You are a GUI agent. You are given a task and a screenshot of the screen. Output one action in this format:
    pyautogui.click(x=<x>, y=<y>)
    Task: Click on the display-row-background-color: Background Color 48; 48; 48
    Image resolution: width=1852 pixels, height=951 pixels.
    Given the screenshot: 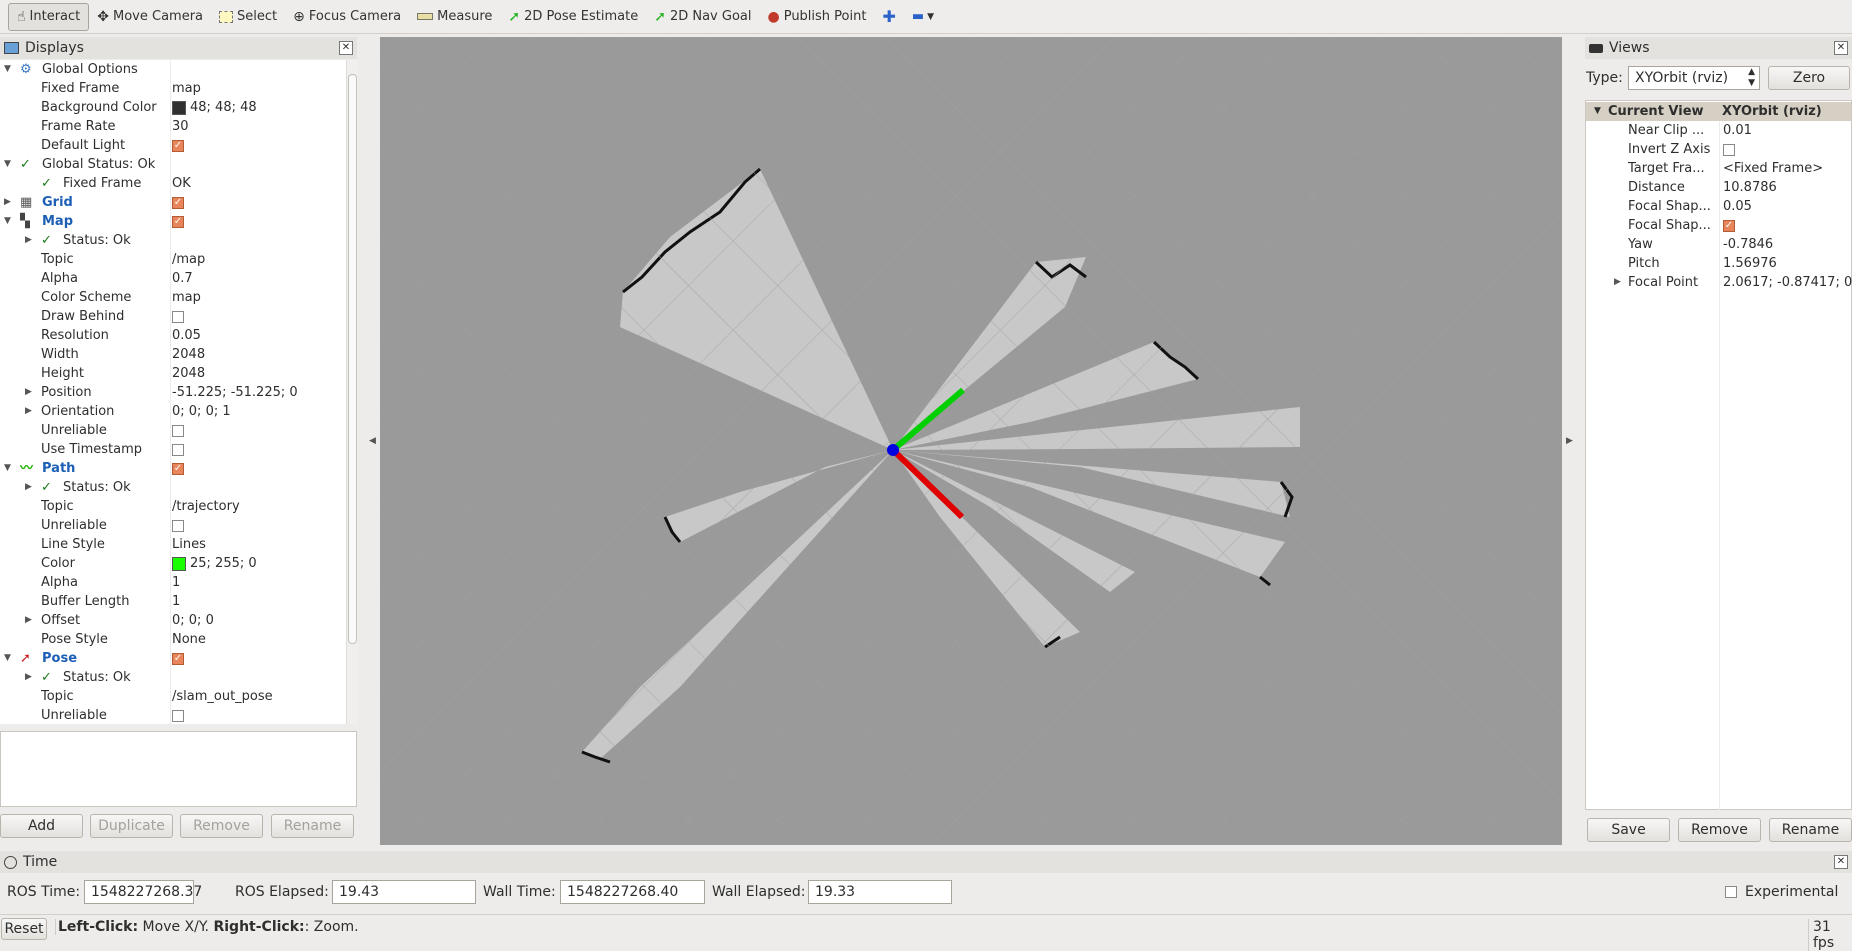 What is the action you would take?
    pyautogui.click(x=173, y=107)
    